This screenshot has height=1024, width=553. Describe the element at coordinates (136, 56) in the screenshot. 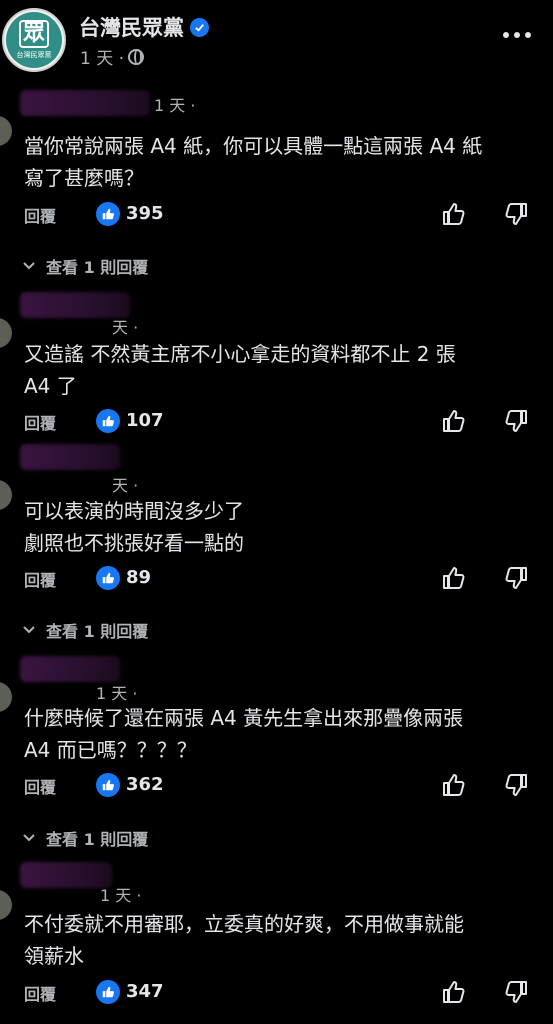

I see `globe-icon` at that location.